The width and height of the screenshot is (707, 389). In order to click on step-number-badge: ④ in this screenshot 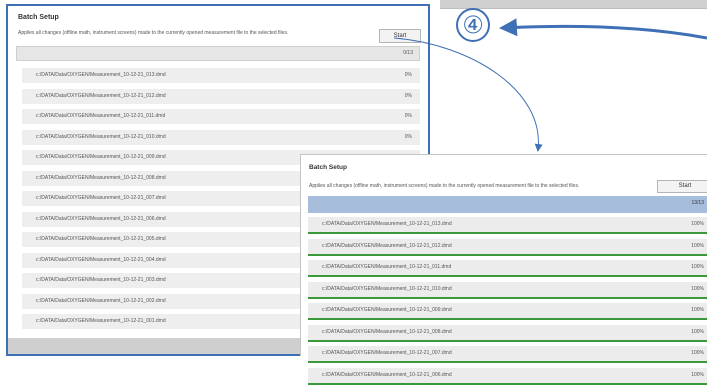, I will do `click(473, 25)`.